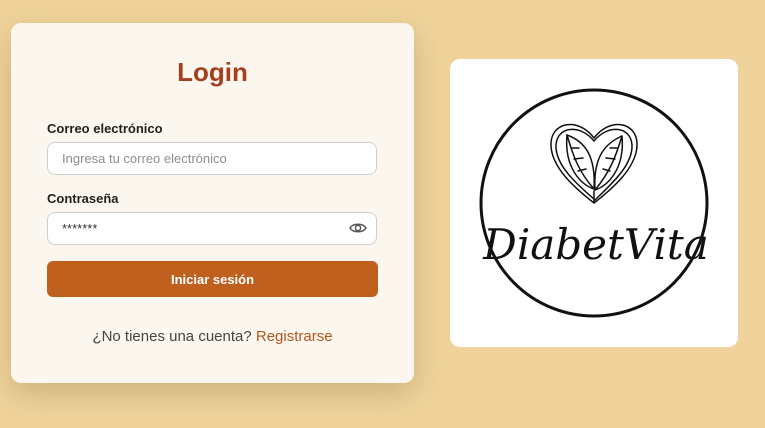  What do you see at coordinates (212, 158) in the screenshot?
I see `email-field` at bounding box center [212, 158].